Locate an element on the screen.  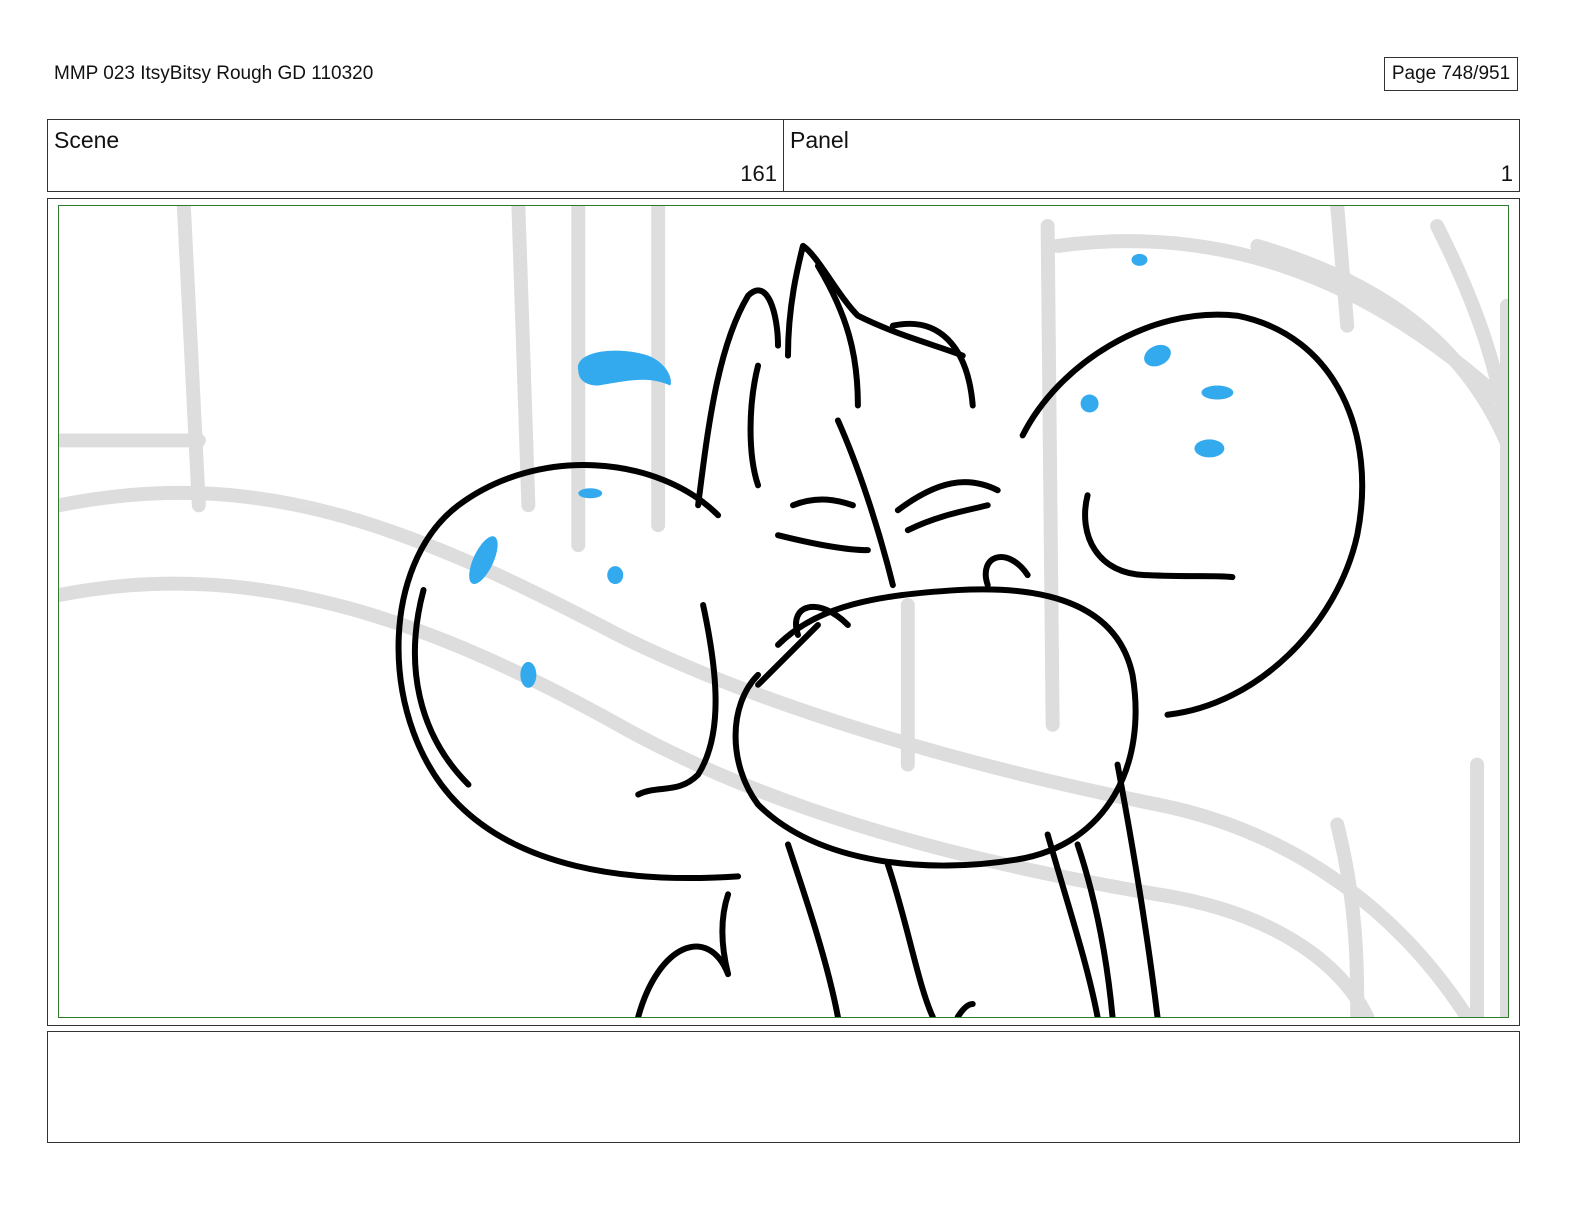
panel-notes-box is located at coordinates (783, 1087).